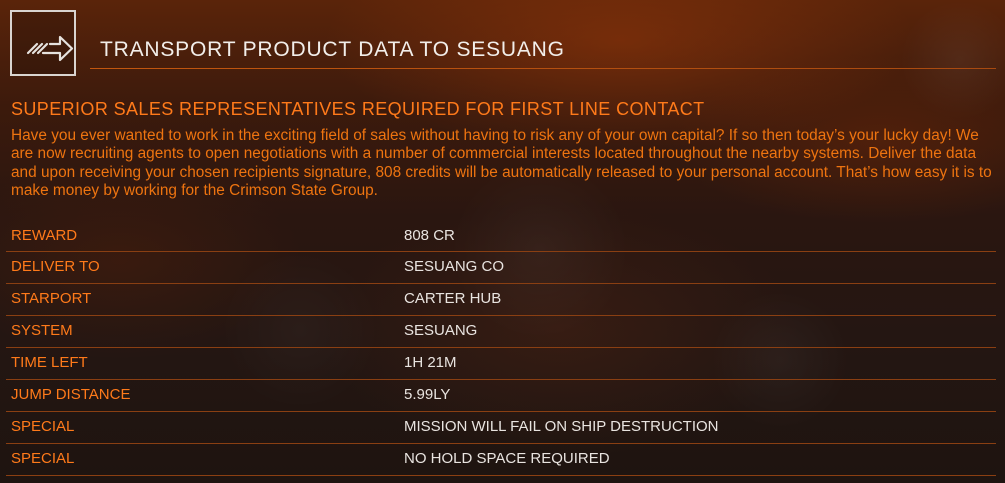  Describe the element at coordinates (501, 364) in the screenshot. I see `detail-row-time-left: TIME LEFT 1H 21M` at that location.